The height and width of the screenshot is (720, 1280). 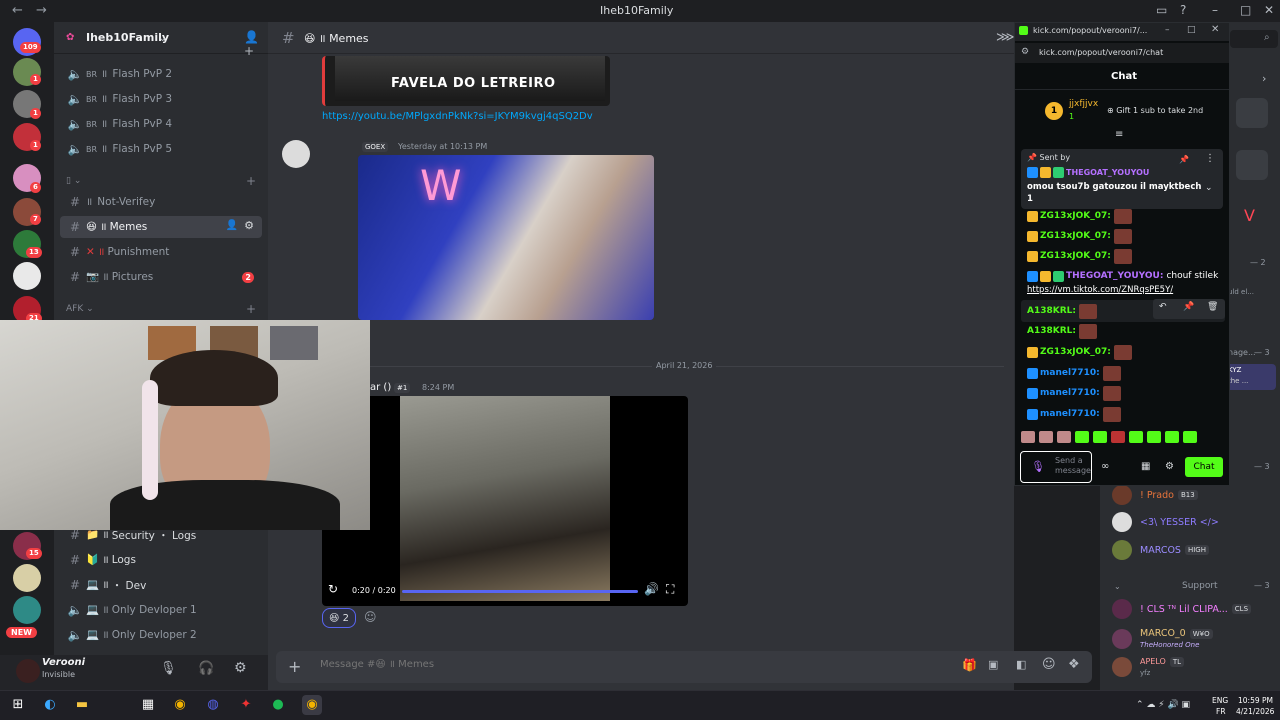 What do you see at coordinates (1107, 172) in the screenshot?
I see `pinned-author: THEGOAT_YOUYOU` at bounding box center [1107, 172].